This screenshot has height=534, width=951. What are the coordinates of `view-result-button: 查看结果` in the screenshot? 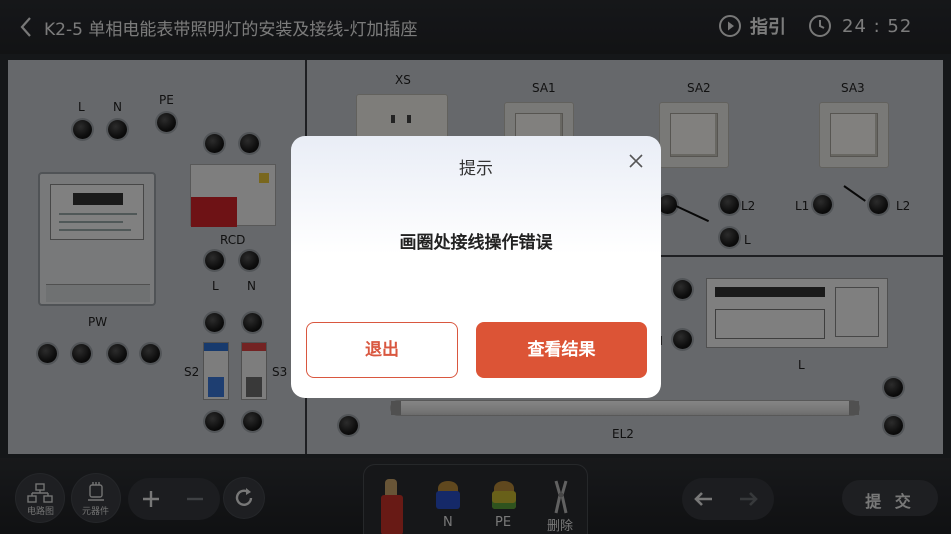 It's located at (561, 350).